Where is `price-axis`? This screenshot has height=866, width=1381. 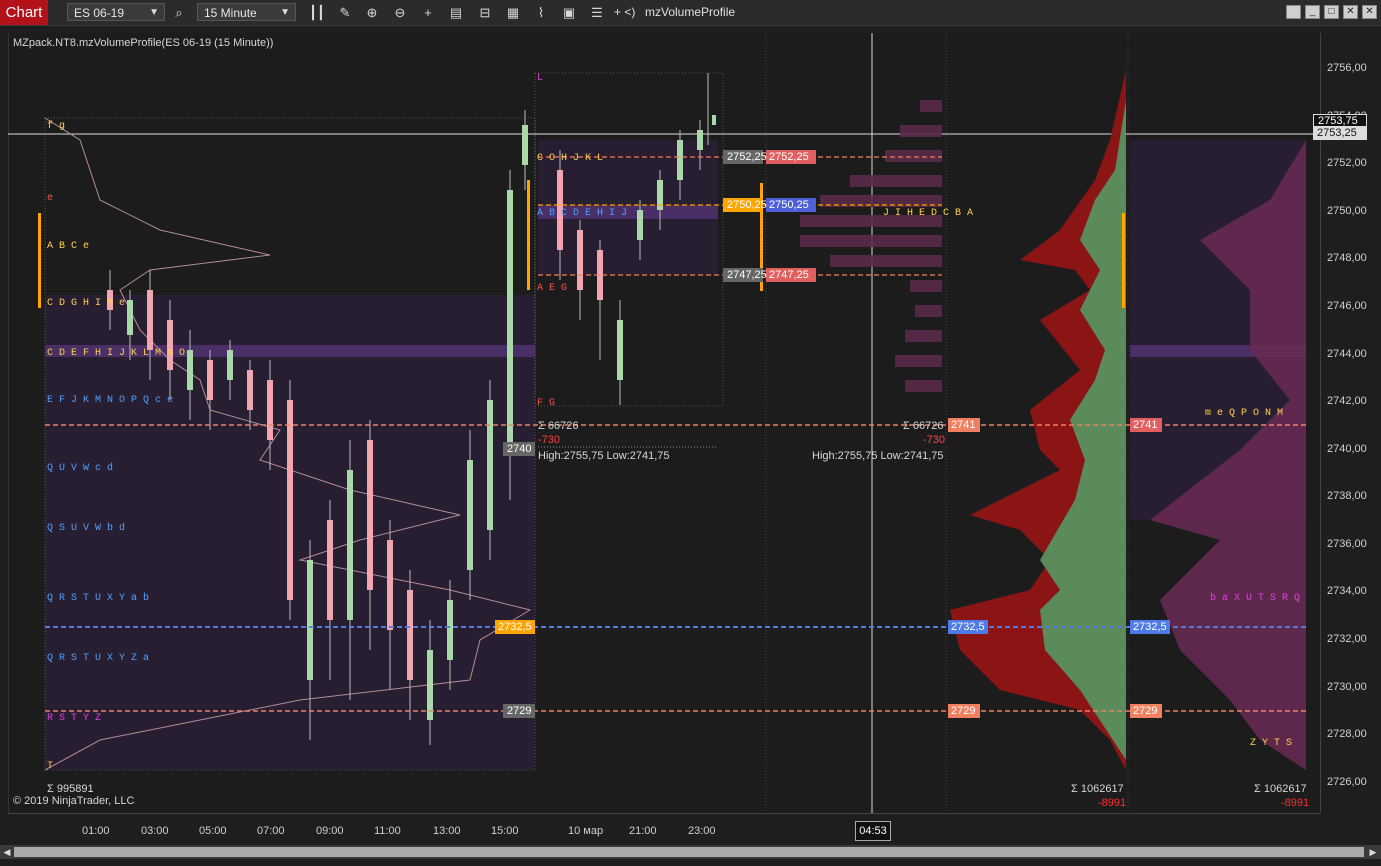
price-axis is located at coordinates (1350, 423).